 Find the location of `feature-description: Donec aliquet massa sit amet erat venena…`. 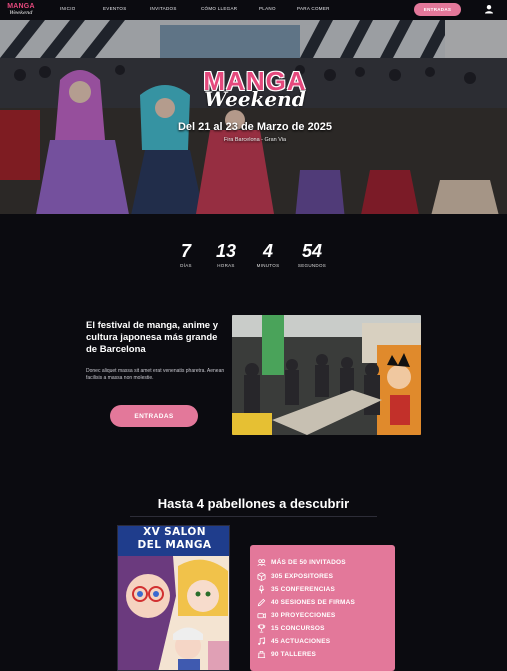

feature-description: Donec aliquet massa sit amet erat venena… is located at coordinates (155, 374).